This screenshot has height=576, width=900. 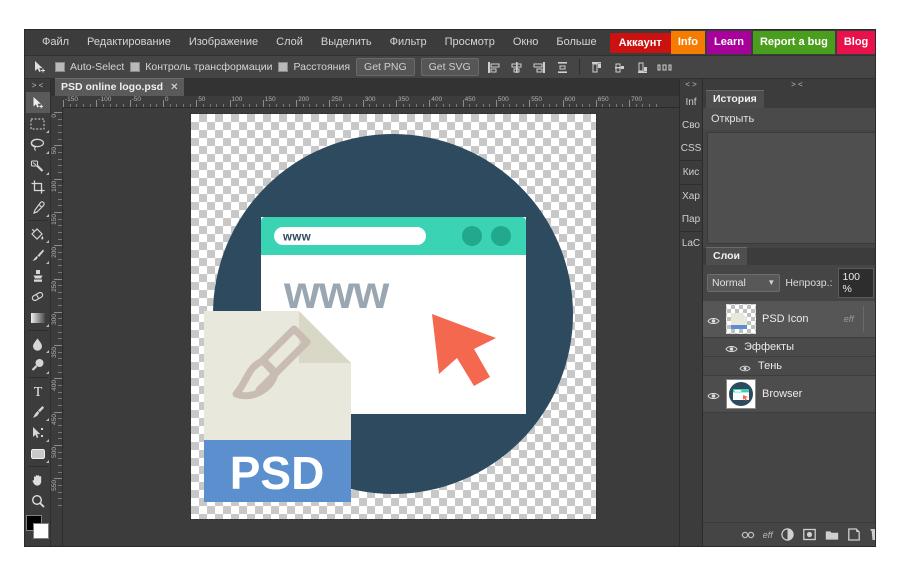 I want to click on checkbox-box-transform-controls, so click(x=135, y=67).